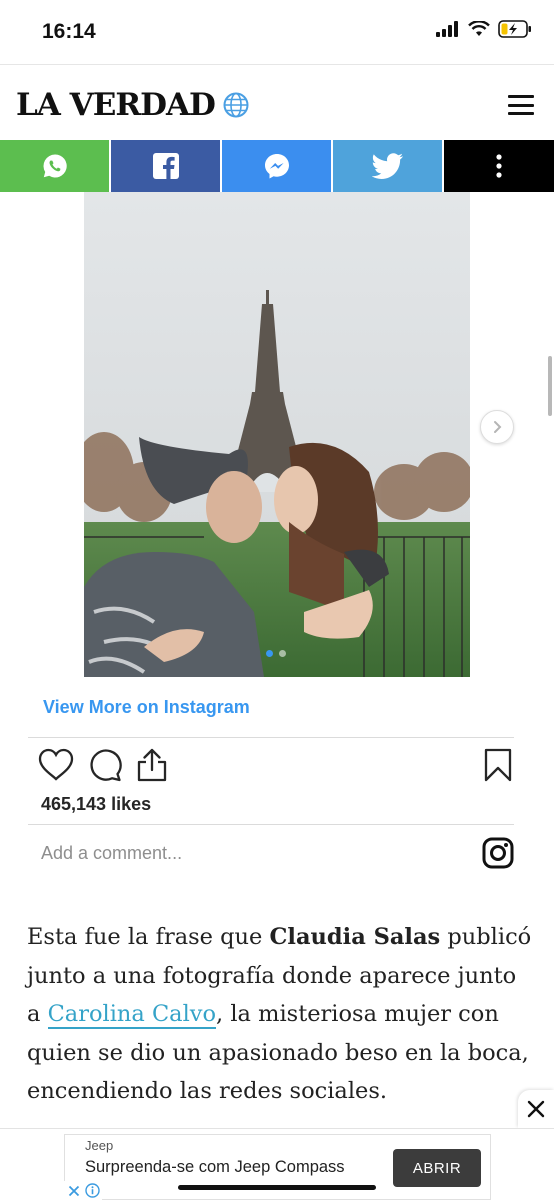 The image size is (554, 1200). I want to click on status-icons, so click(484, 29).